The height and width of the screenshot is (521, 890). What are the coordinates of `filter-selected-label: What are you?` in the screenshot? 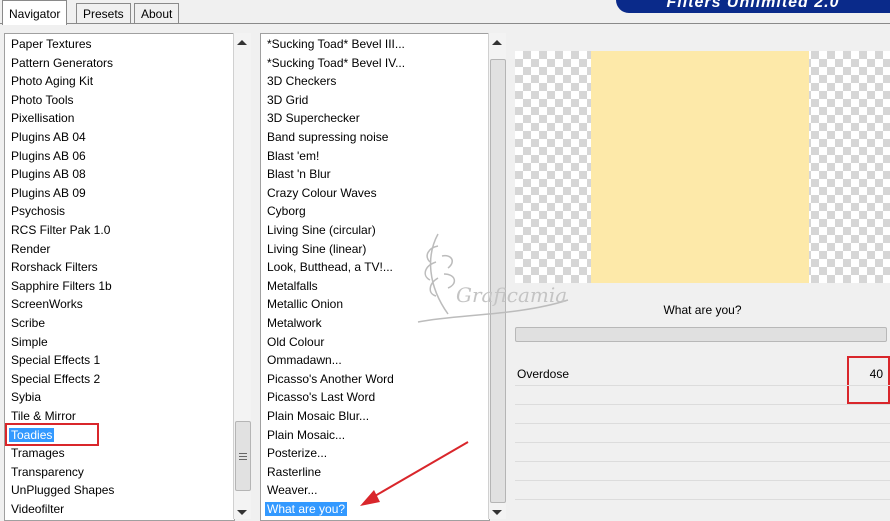 It's located at (306, 509).